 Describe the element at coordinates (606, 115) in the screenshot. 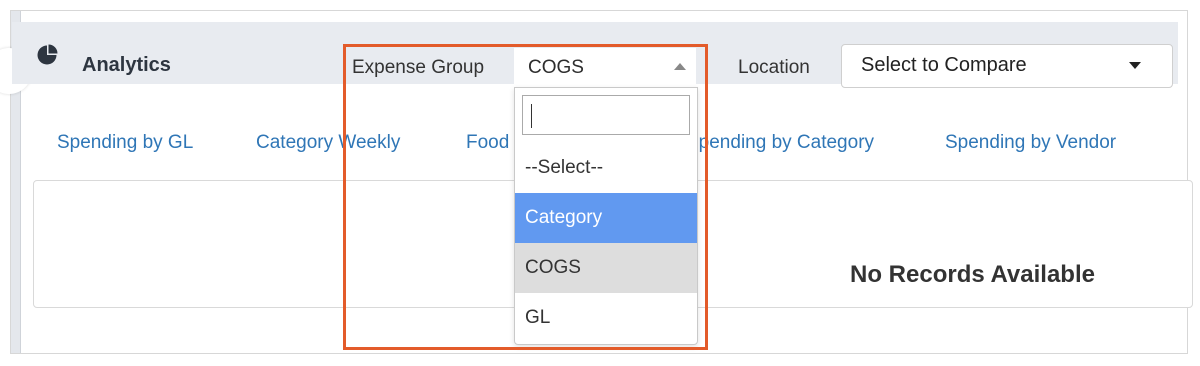

I see `dropdown-search-input` at that location.